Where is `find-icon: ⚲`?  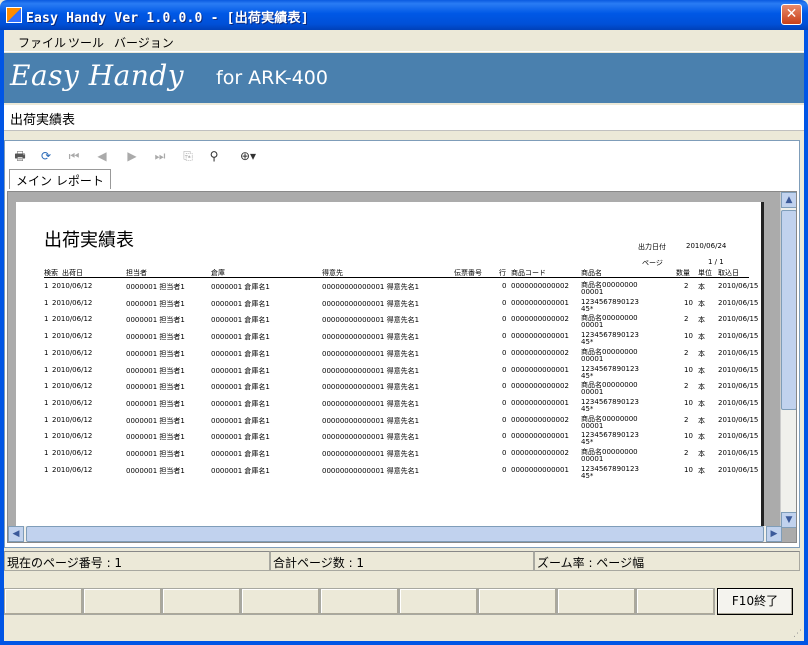 find-icon: ⚲ is located at coordinates (214, 156).